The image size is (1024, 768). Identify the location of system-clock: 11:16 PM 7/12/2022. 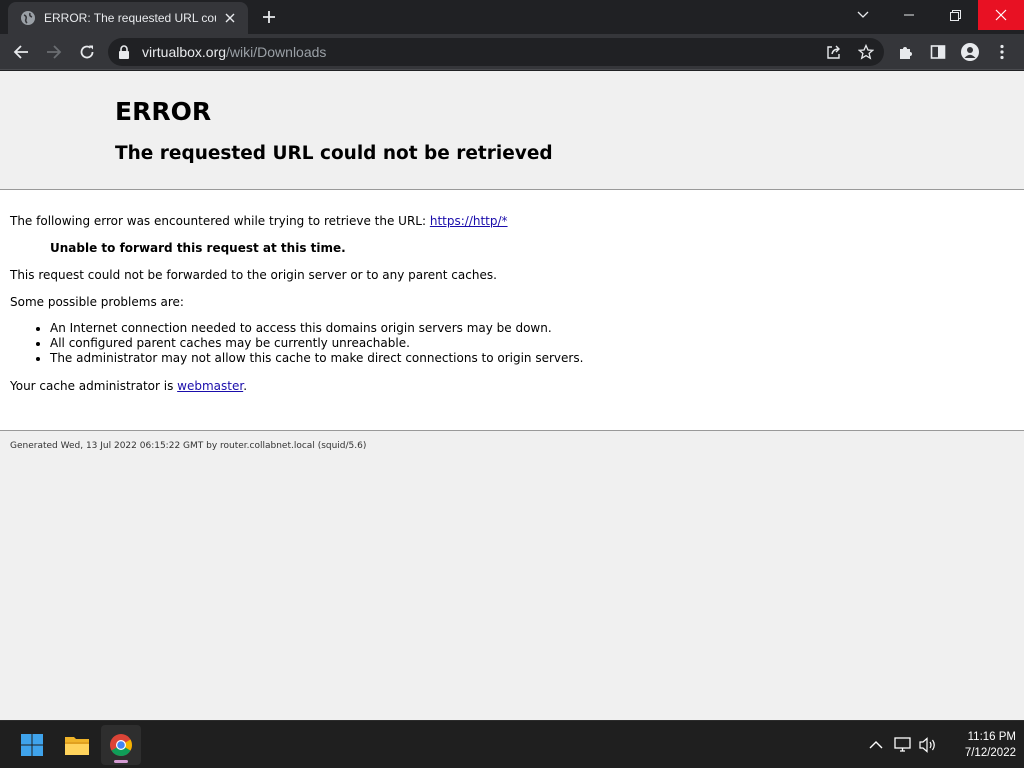
(978, 745).